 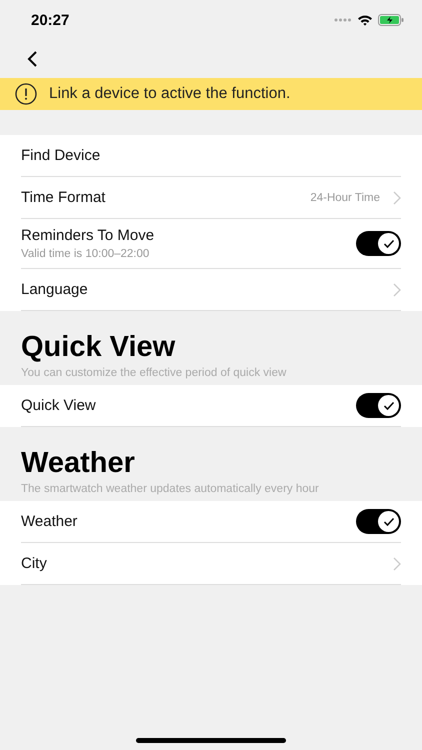 What do you see at coordinates (55, 289) in the screenshot?
I see `row-label: Language` at bounding box center [55, 289].